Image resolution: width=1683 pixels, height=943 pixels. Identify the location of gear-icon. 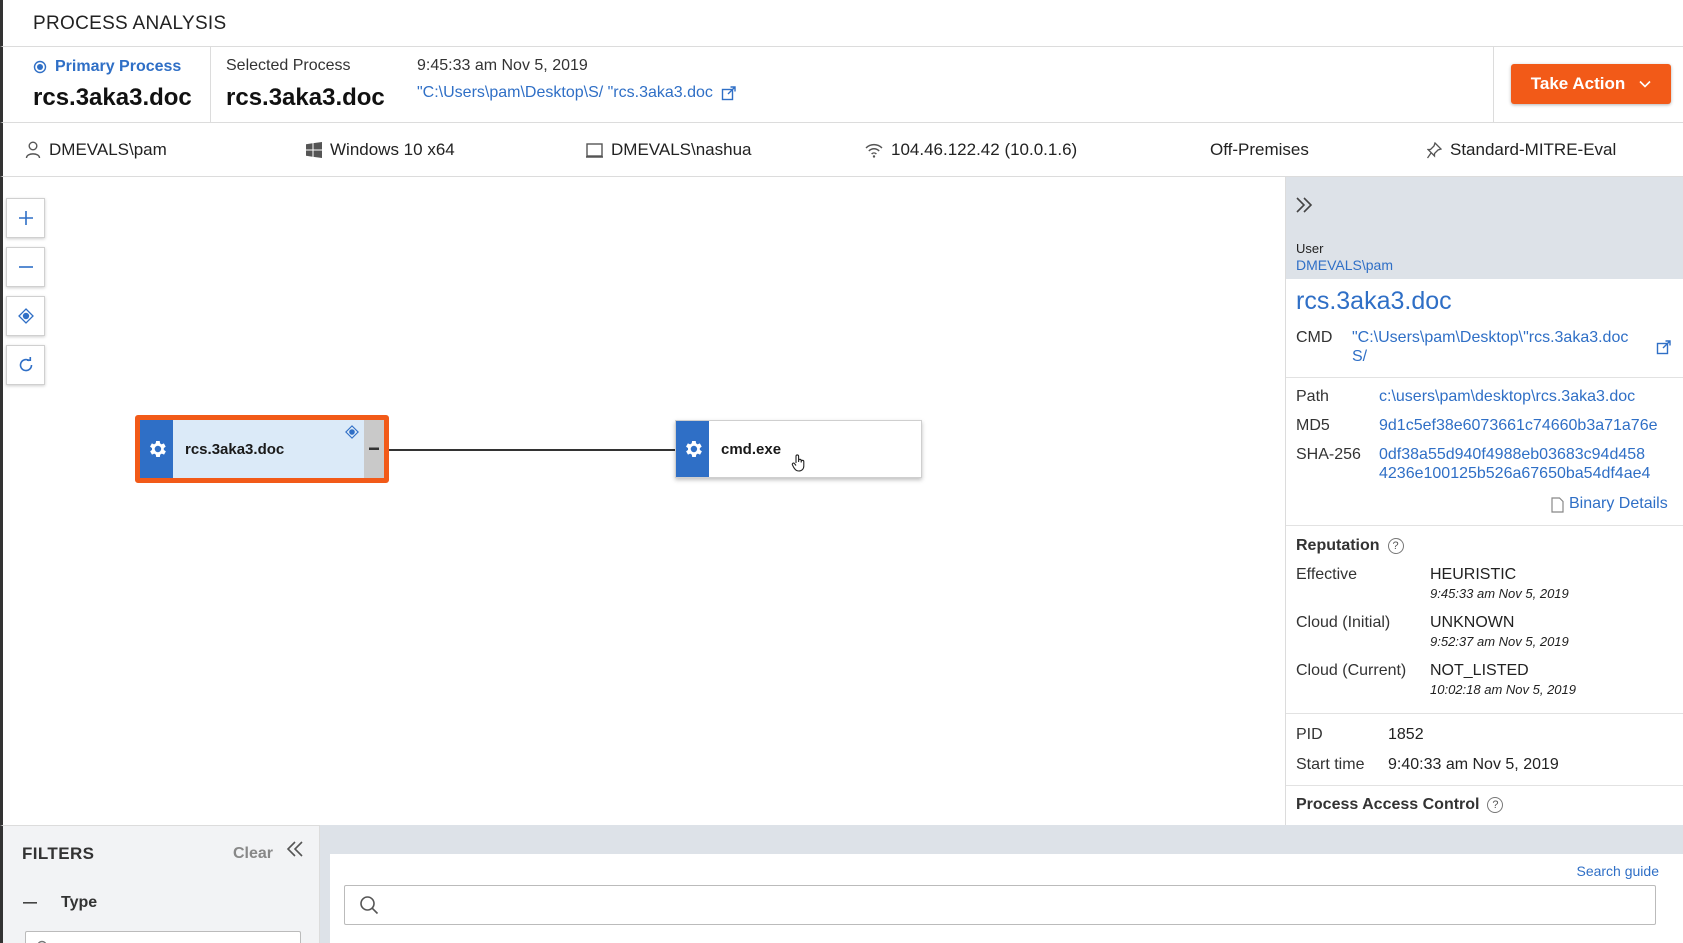
(157, 449).